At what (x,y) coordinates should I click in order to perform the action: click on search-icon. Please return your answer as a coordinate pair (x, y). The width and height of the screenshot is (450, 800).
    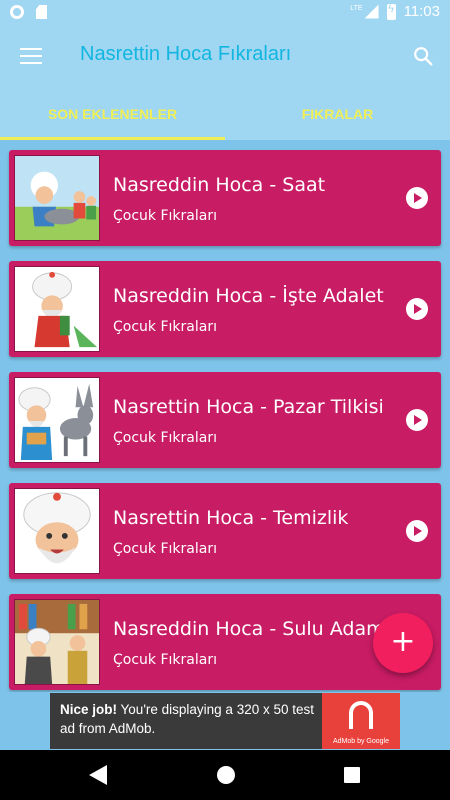
    Looking at the image, I should click on (423, 56).